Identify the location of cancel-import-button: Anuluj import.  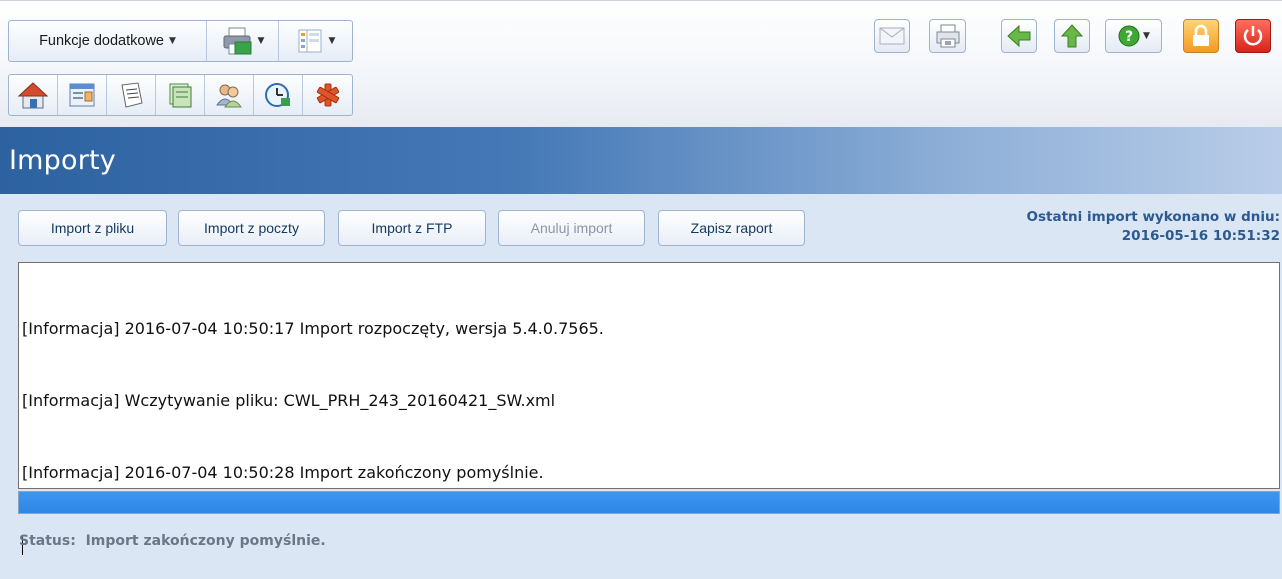
(571, 228).